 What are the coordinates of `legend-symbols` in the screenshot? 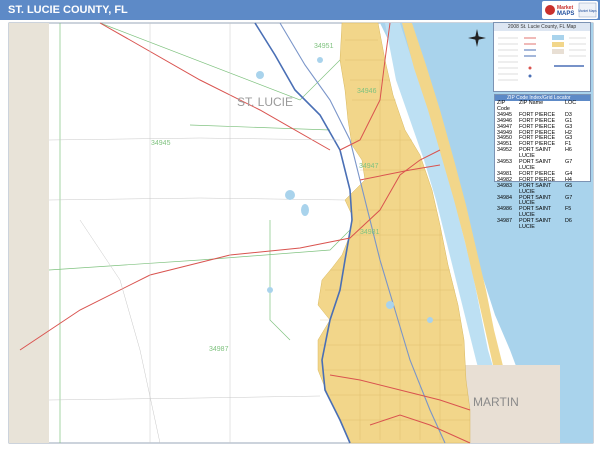 It's located at (542, 58).